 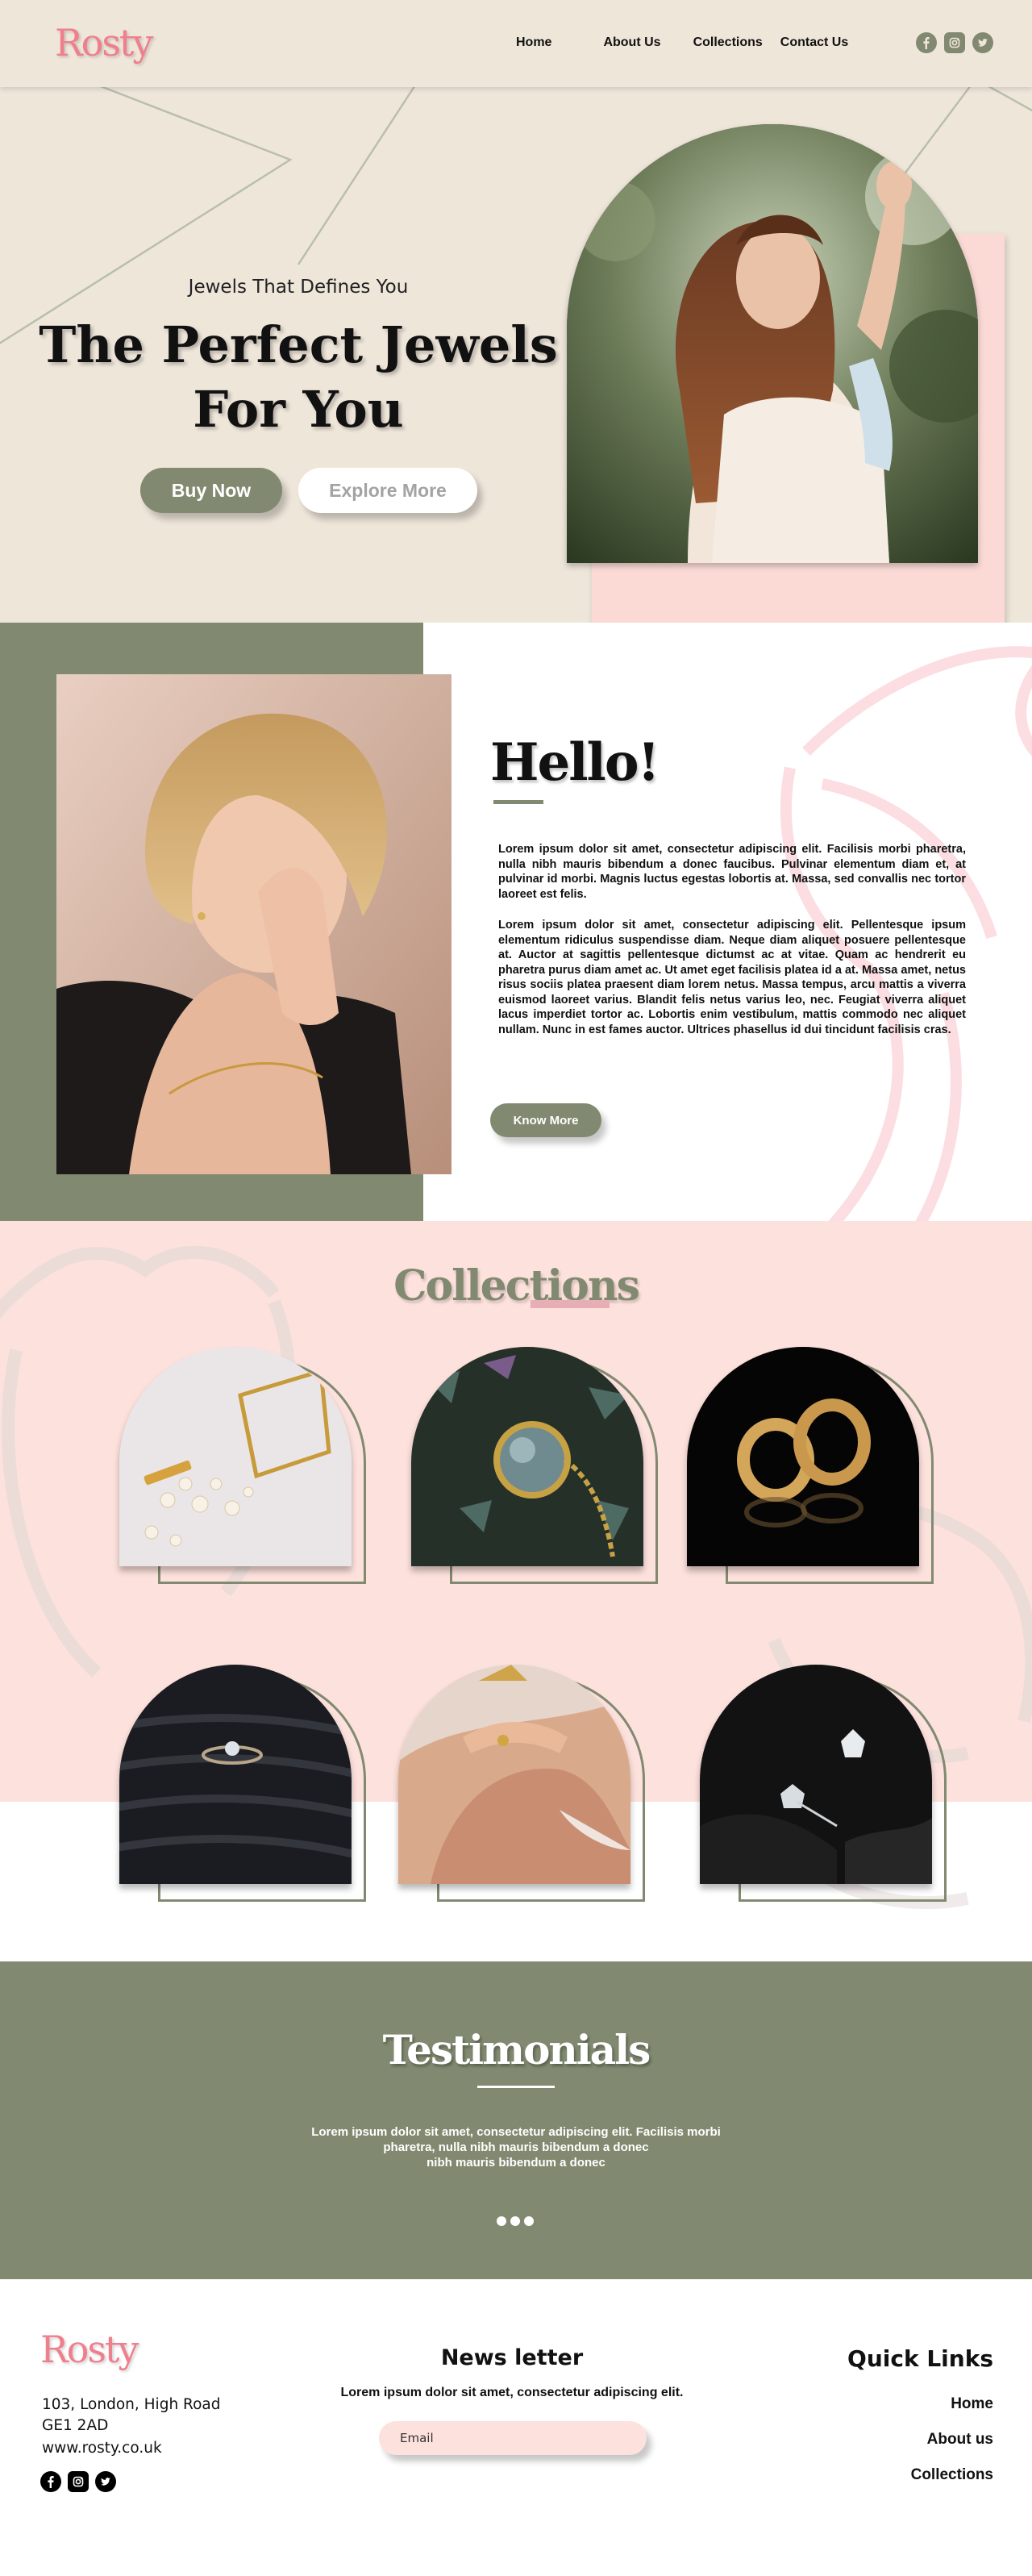 I want to click on website-link: www.rosty.co.uk, so click(x=159, y=2448).